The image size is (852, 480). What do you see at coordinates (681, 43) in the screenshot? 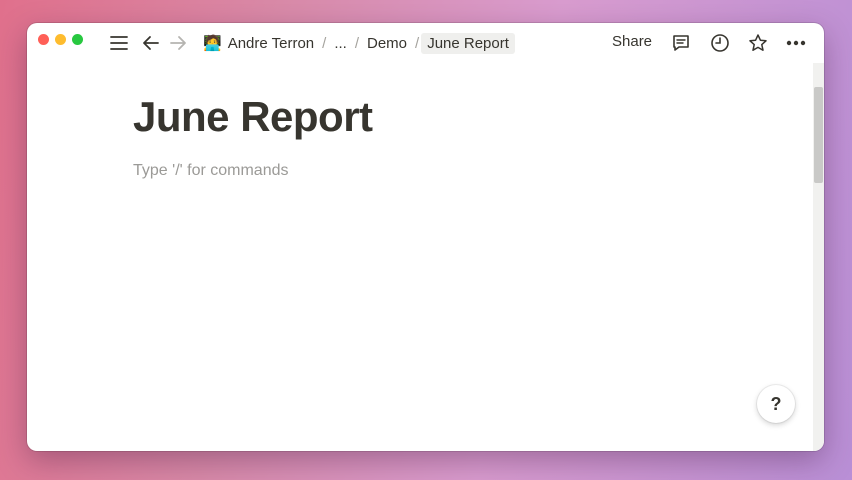
I see `comment-icon` at bounding box center [681, 43].